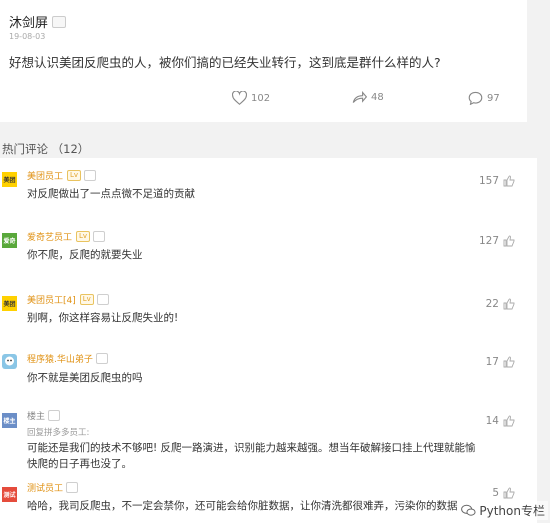  Describe the element at coordinates (261, 98) in the screenshot. I see `like-count: 102` at that location.